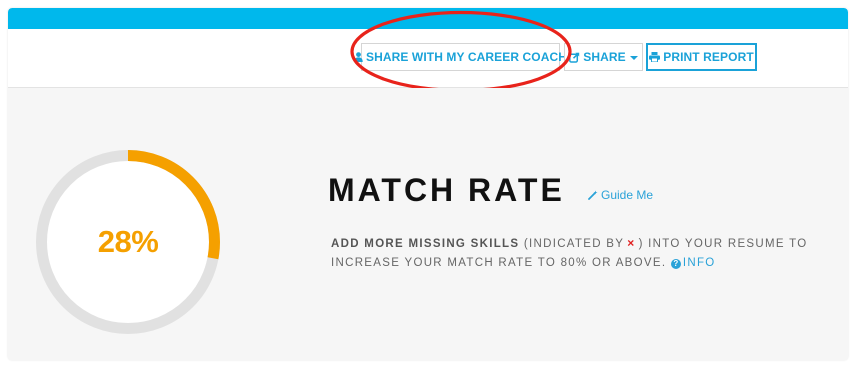  I want to click on print-report-button: PRINT REPORT, so click(701, 57).